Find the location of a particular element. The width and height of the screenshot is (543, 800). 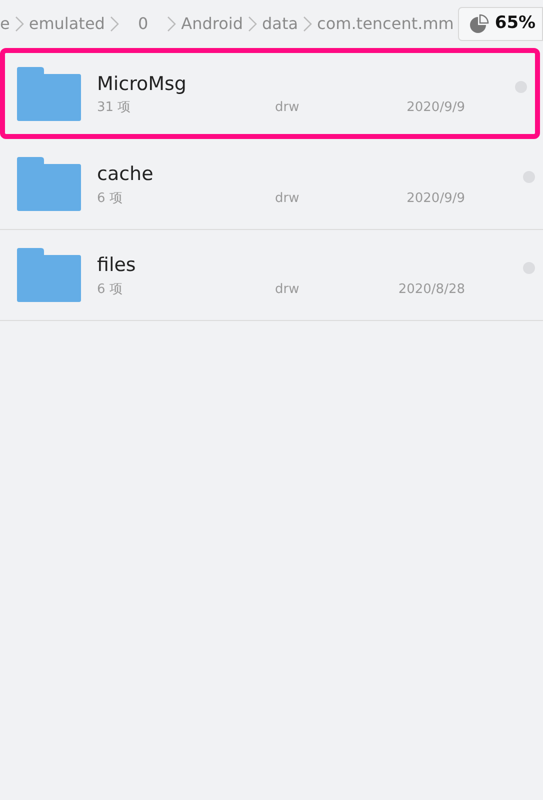

breadcrumb-item: e is located at coordinates (5, 24).